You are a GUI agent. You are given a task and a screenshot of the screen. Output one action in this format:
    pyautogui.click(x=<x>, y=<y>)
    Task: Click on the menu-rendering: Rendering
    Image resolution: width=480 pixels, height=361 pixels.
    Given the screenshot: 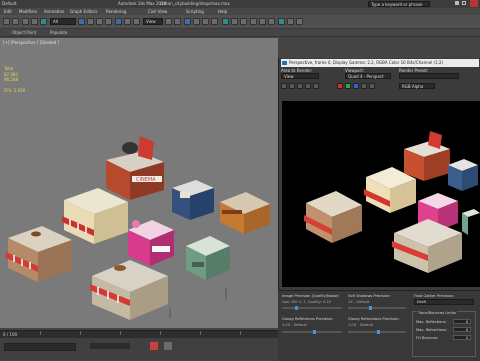 What is the action you would take?
    pyautogui.click(x=116, y=11)
    